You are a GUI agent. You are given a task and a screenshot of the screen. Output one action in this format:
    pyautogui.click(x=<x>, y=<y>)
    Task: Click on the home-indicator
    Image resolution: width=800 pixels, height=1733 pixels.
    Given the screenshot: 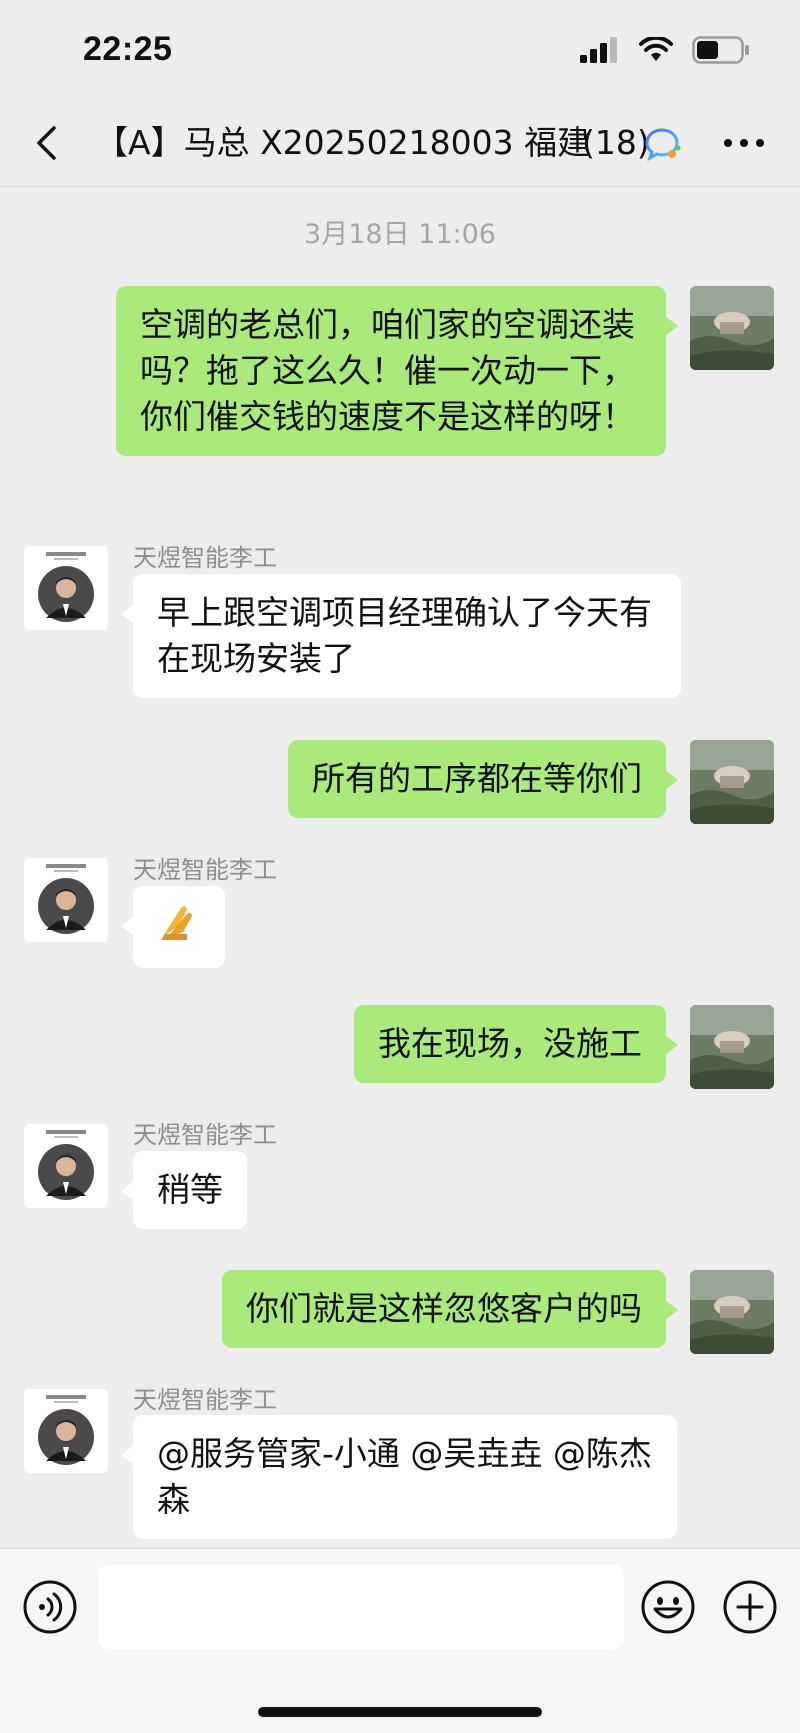 What is the action you would take?
    pyautogui.click(x=400, y=1712)
    